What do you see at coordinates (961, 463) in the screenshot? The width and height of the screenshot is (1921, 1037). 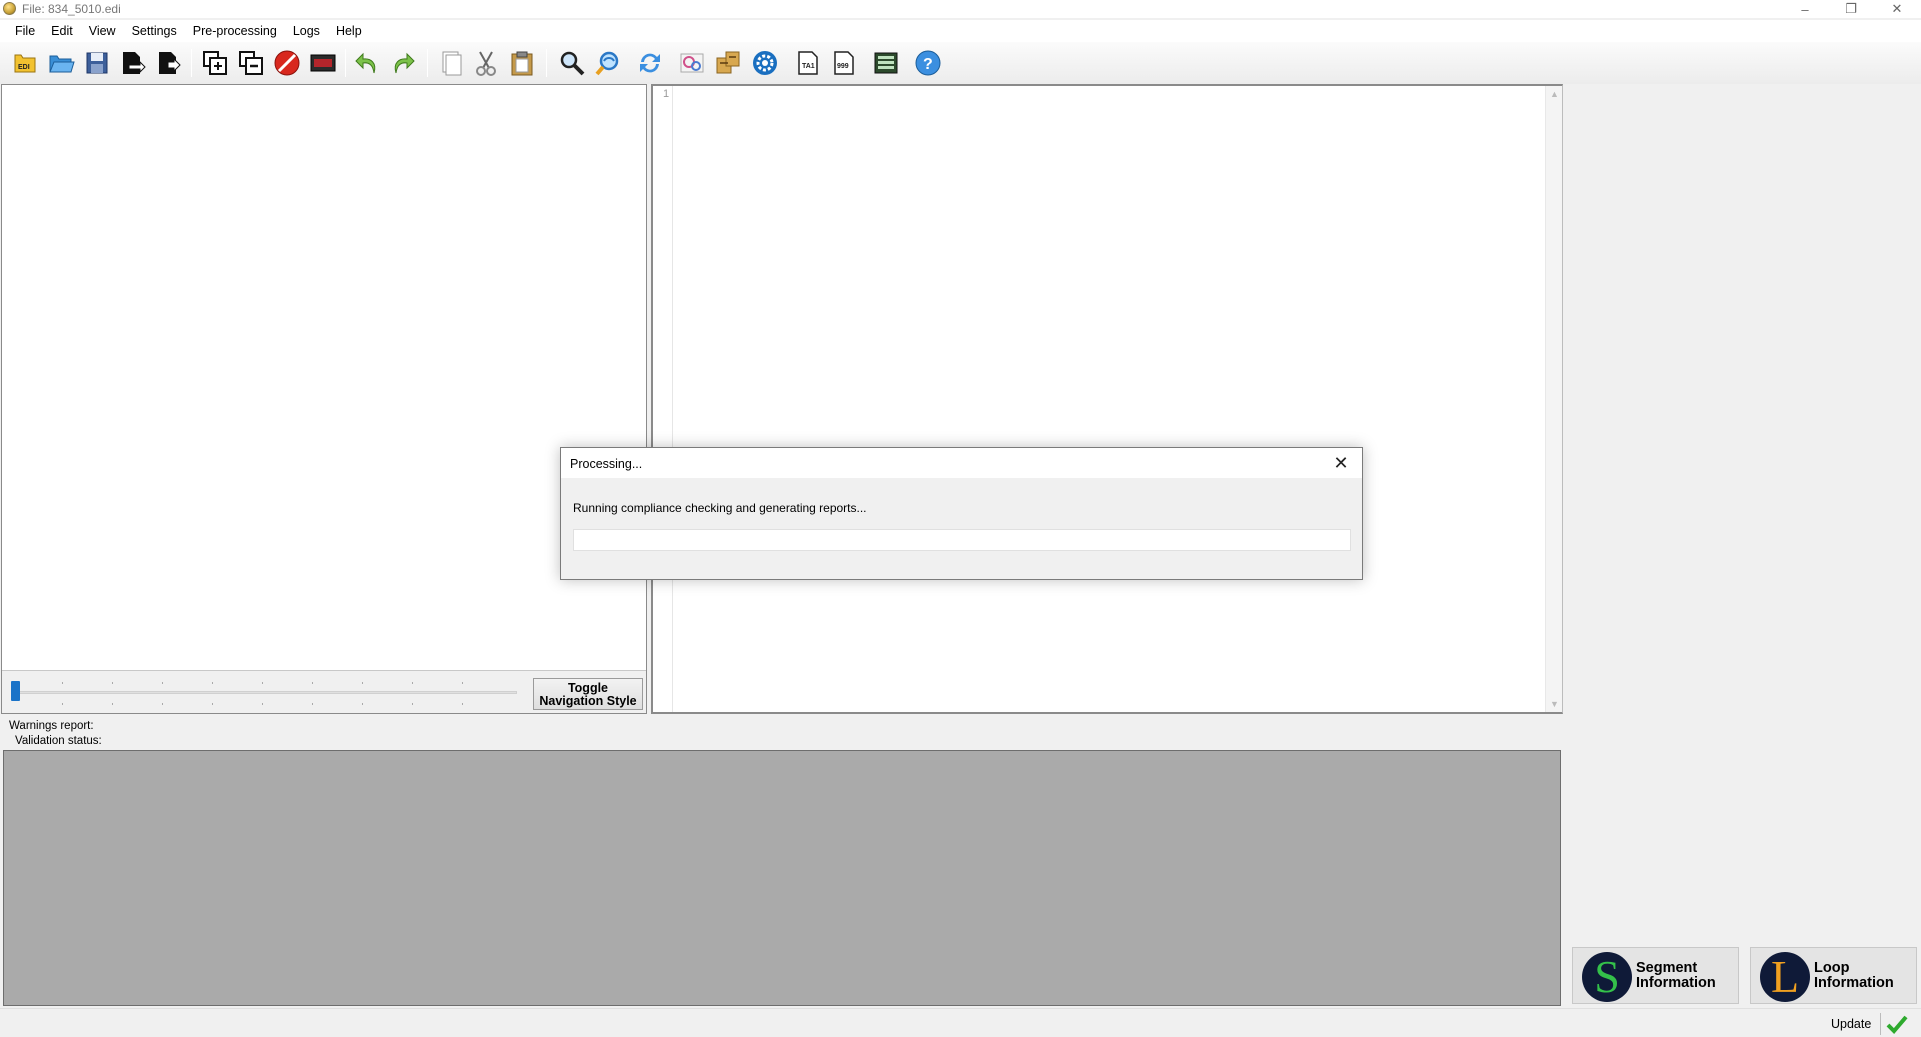 I see `dialog-title-bar: Processing... ✕` at bounding box center [961, 463].